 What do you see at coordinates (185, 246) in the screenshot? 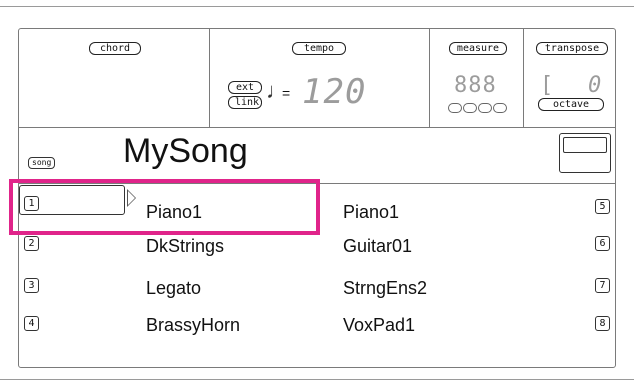
I see `track-name-left: DkStrings` at bounding box center [185, 246].